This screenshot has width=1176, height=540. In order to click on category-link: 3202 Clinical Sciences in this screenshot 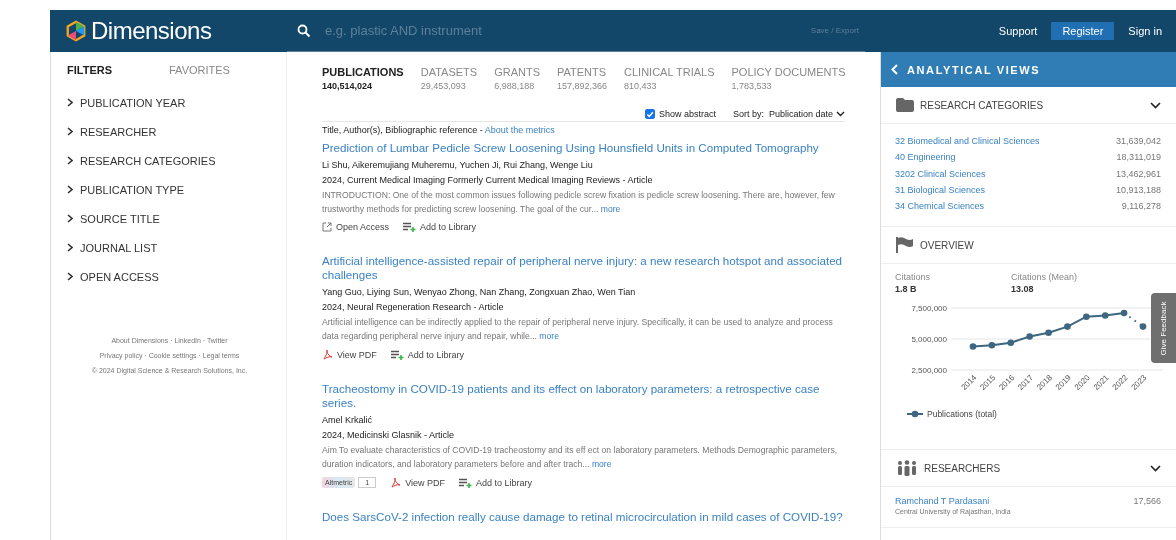, I will do `click(940, 173)`.